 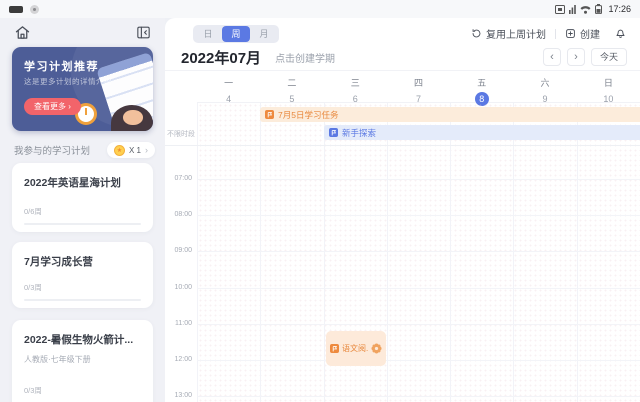 What do you see at coordinates (450, 114) in the screenshot?
I see `allday-event-study-task: 7月5日学习任务` at bounding box center [450, 114].